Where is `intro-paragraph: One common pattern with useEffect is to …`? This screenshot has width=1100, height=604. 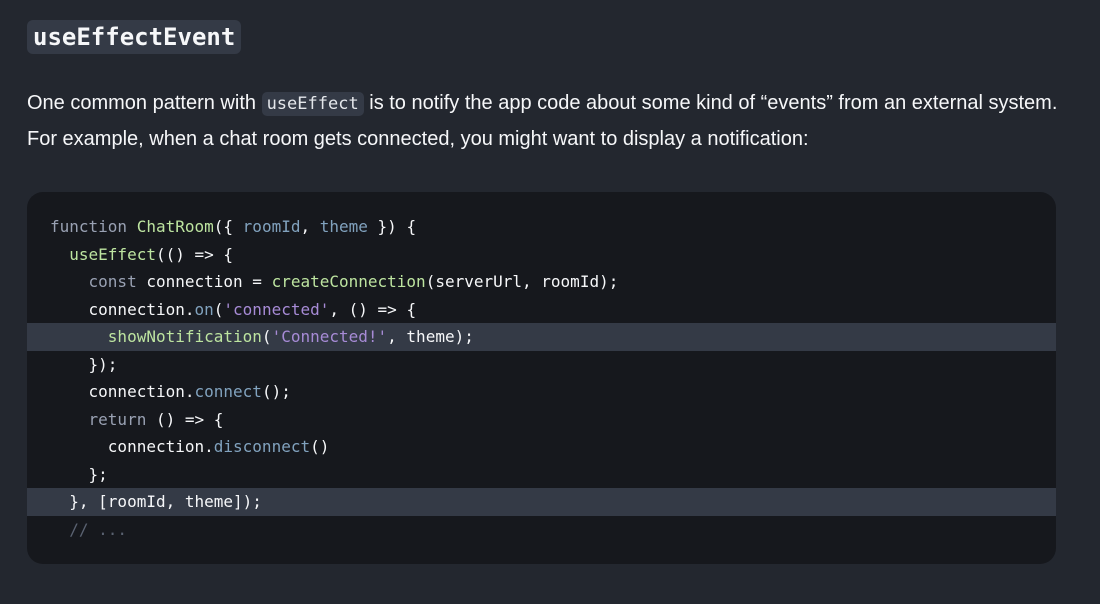 intro-paragraph: One common pattern with useEffect is to … is located at coordinates (550, 121).